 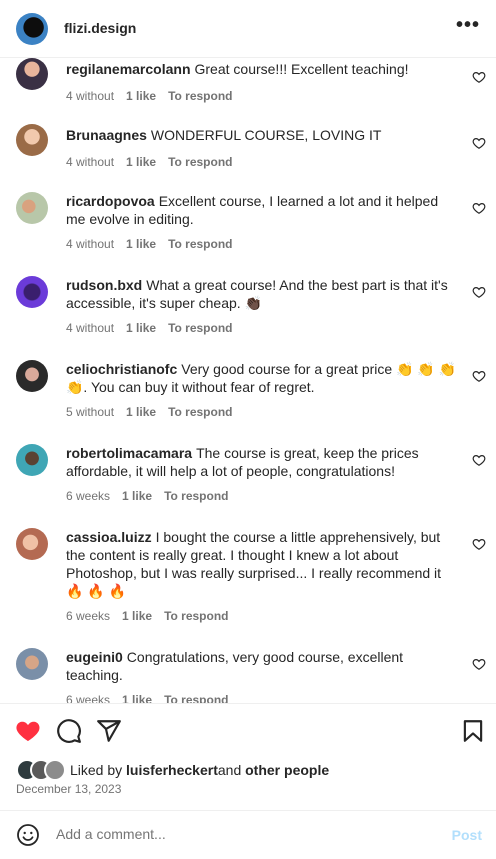 What do you see at coordinates (121, 369) in the screenshot?
I see `comment-username: celiochristianofc` at bounding box center [121, 369].